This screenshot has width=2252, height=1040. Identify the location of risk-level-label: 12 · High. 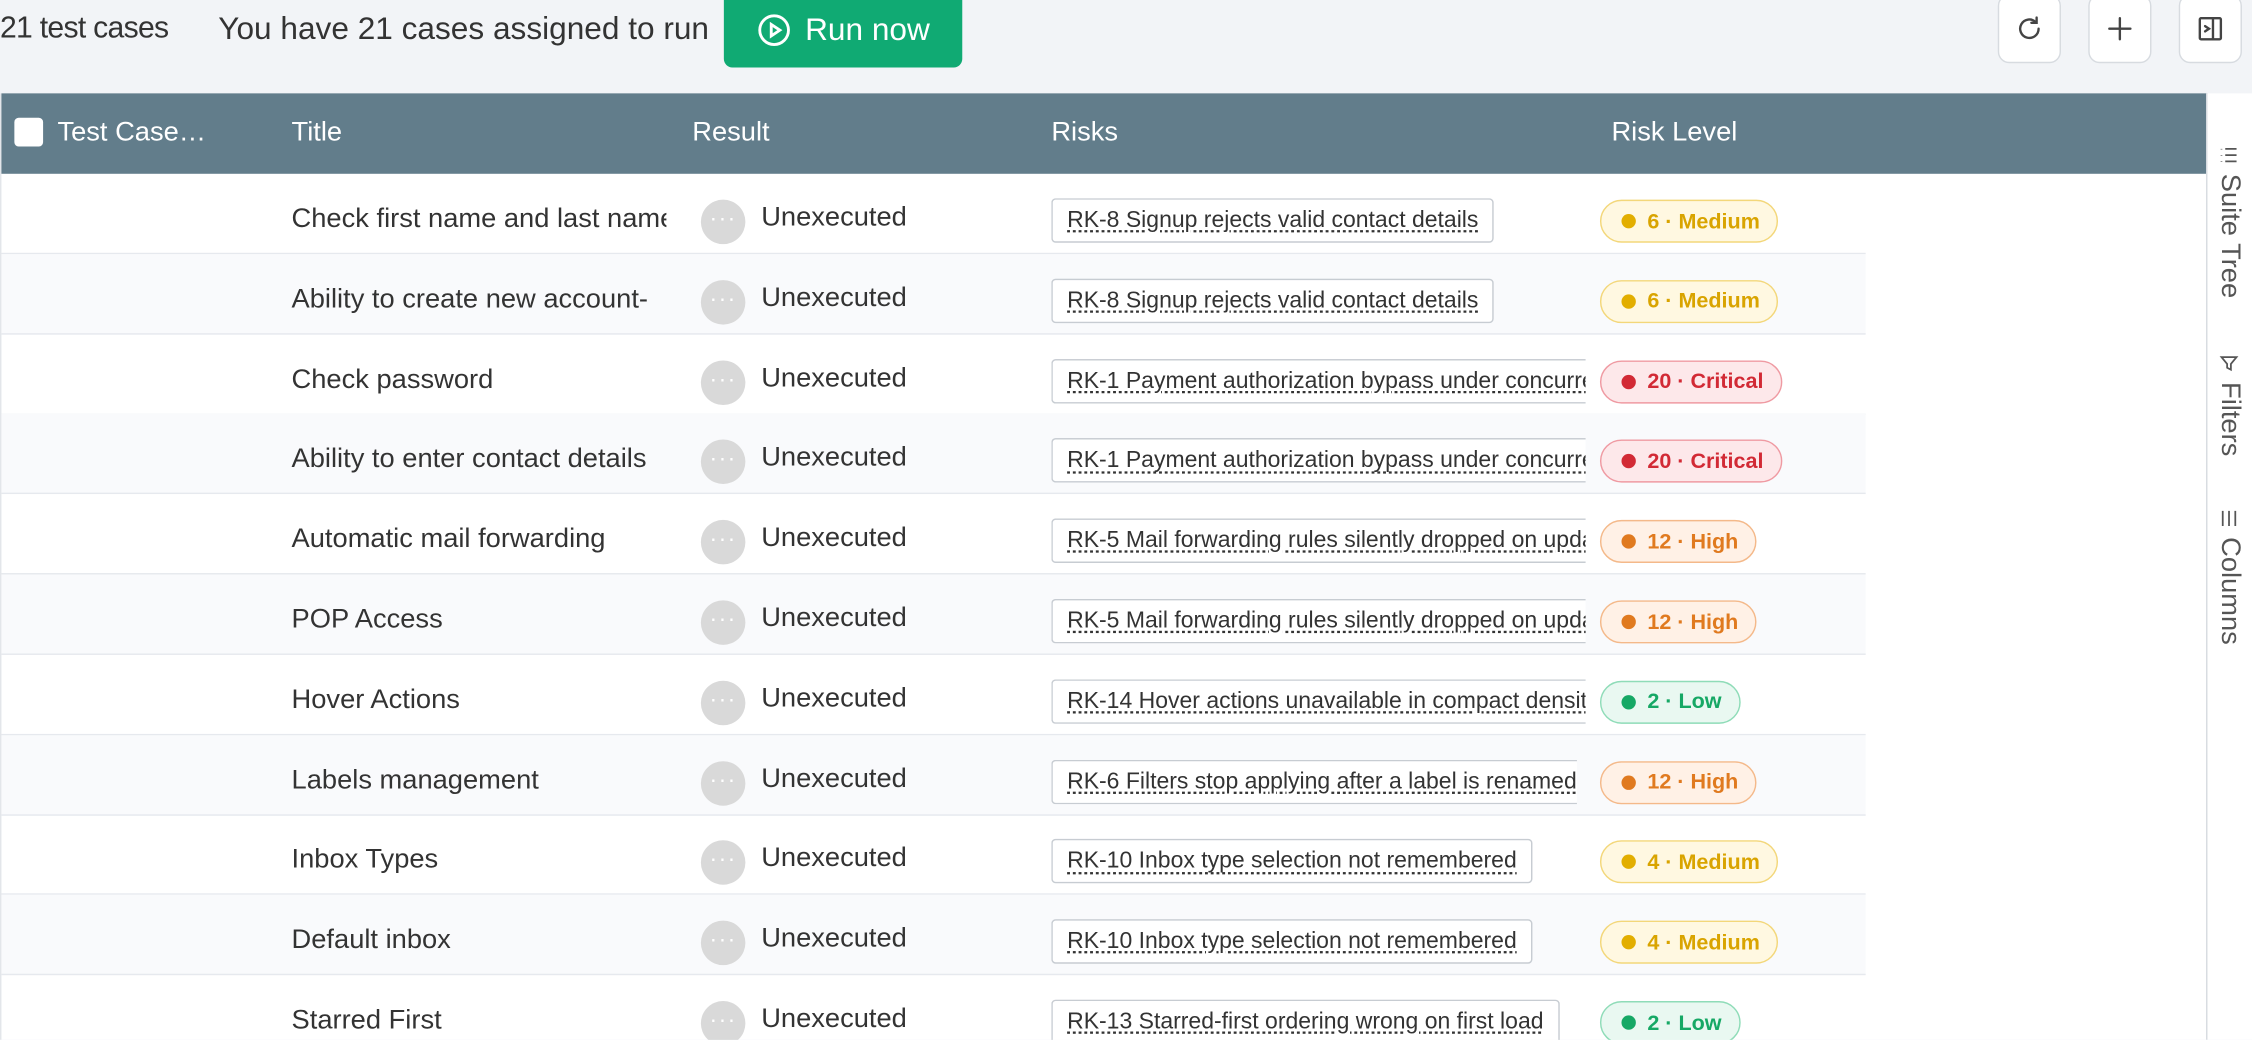
(1693, 541).